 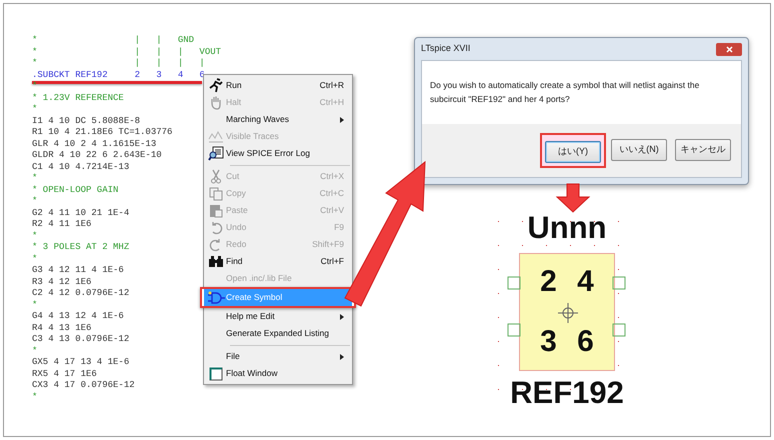 I want to click on pin-number: 4, so click(x=585, y=282).